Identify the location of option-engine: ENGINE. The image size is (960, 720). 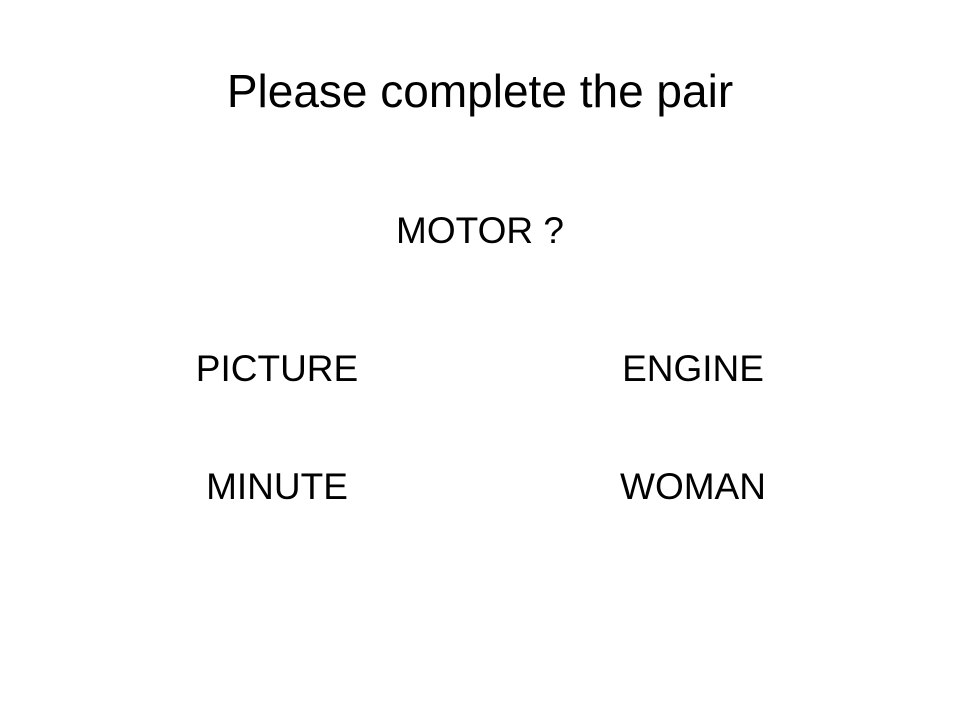
(693, 369).